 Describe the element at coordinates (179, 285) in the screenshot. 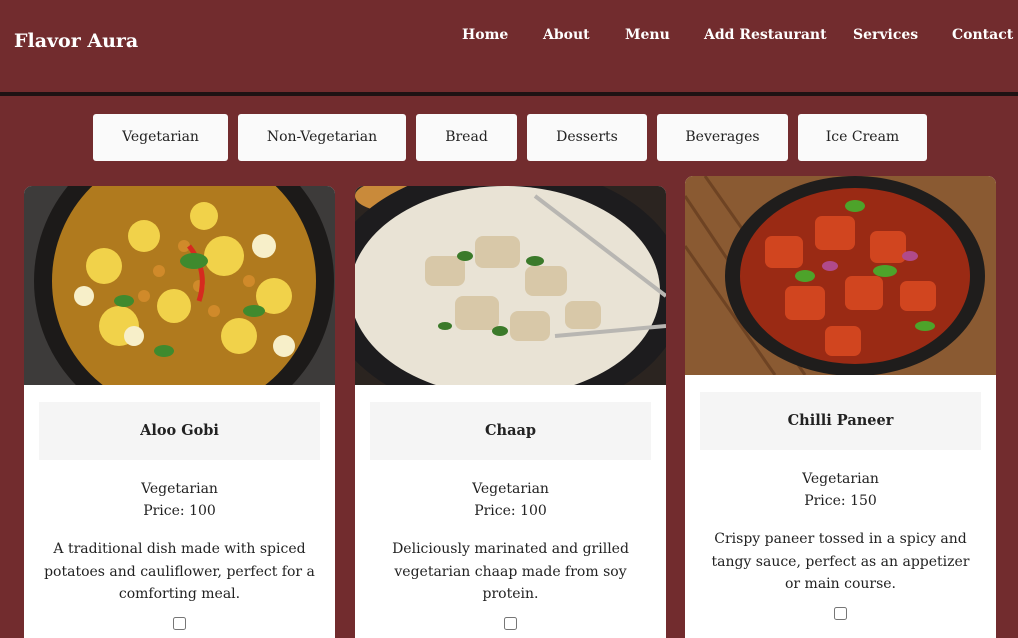

I see `food-image-aloo-gobi` at that location.